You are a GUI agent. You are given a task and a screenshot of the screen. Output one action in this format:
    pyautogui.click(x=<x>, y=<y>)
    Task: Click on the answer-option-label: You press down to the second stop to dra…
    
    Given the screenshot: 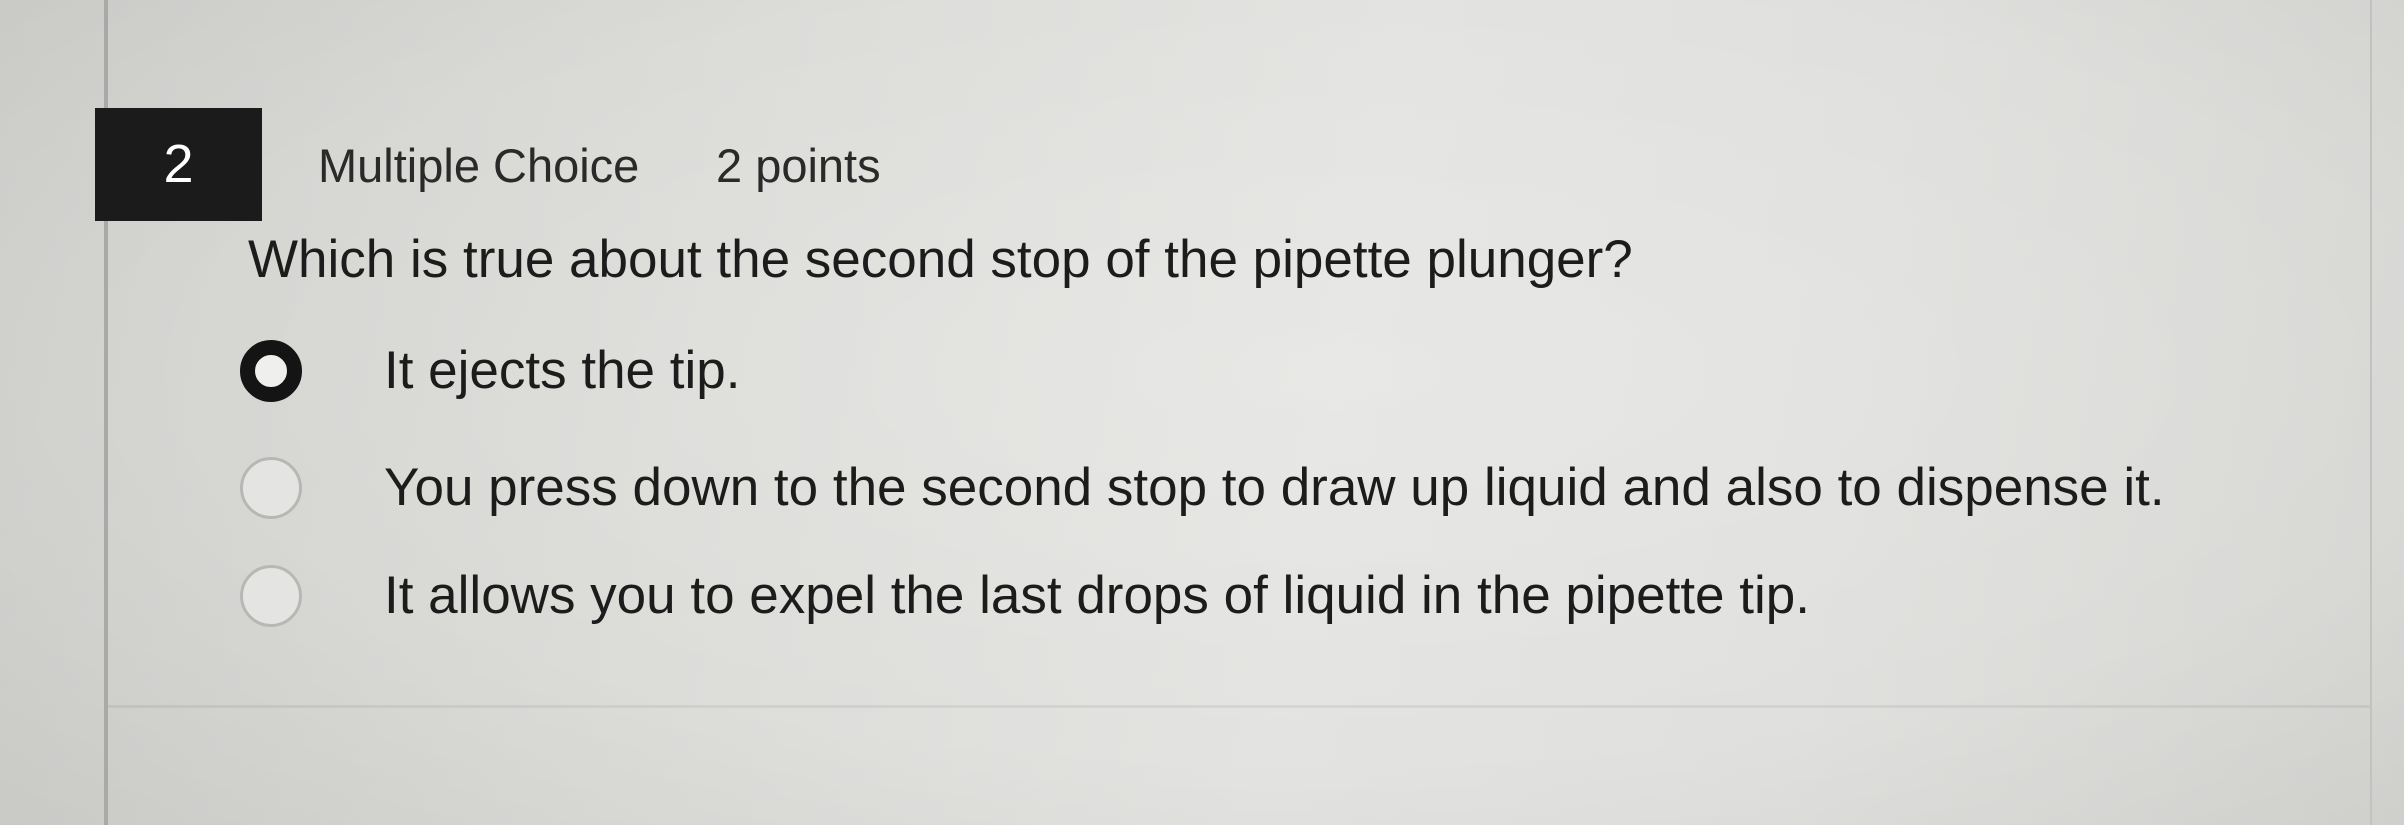 What is the action you would take?
    pyautogui.click(x=1274, y=488)
    